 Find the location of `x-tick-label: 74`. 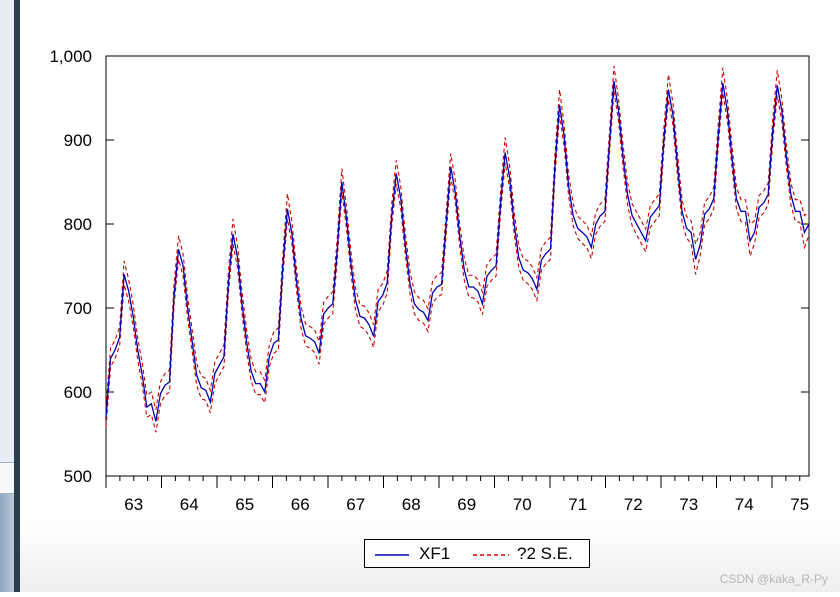

x-tick-label: 74 is located at coordinates (744, 504).